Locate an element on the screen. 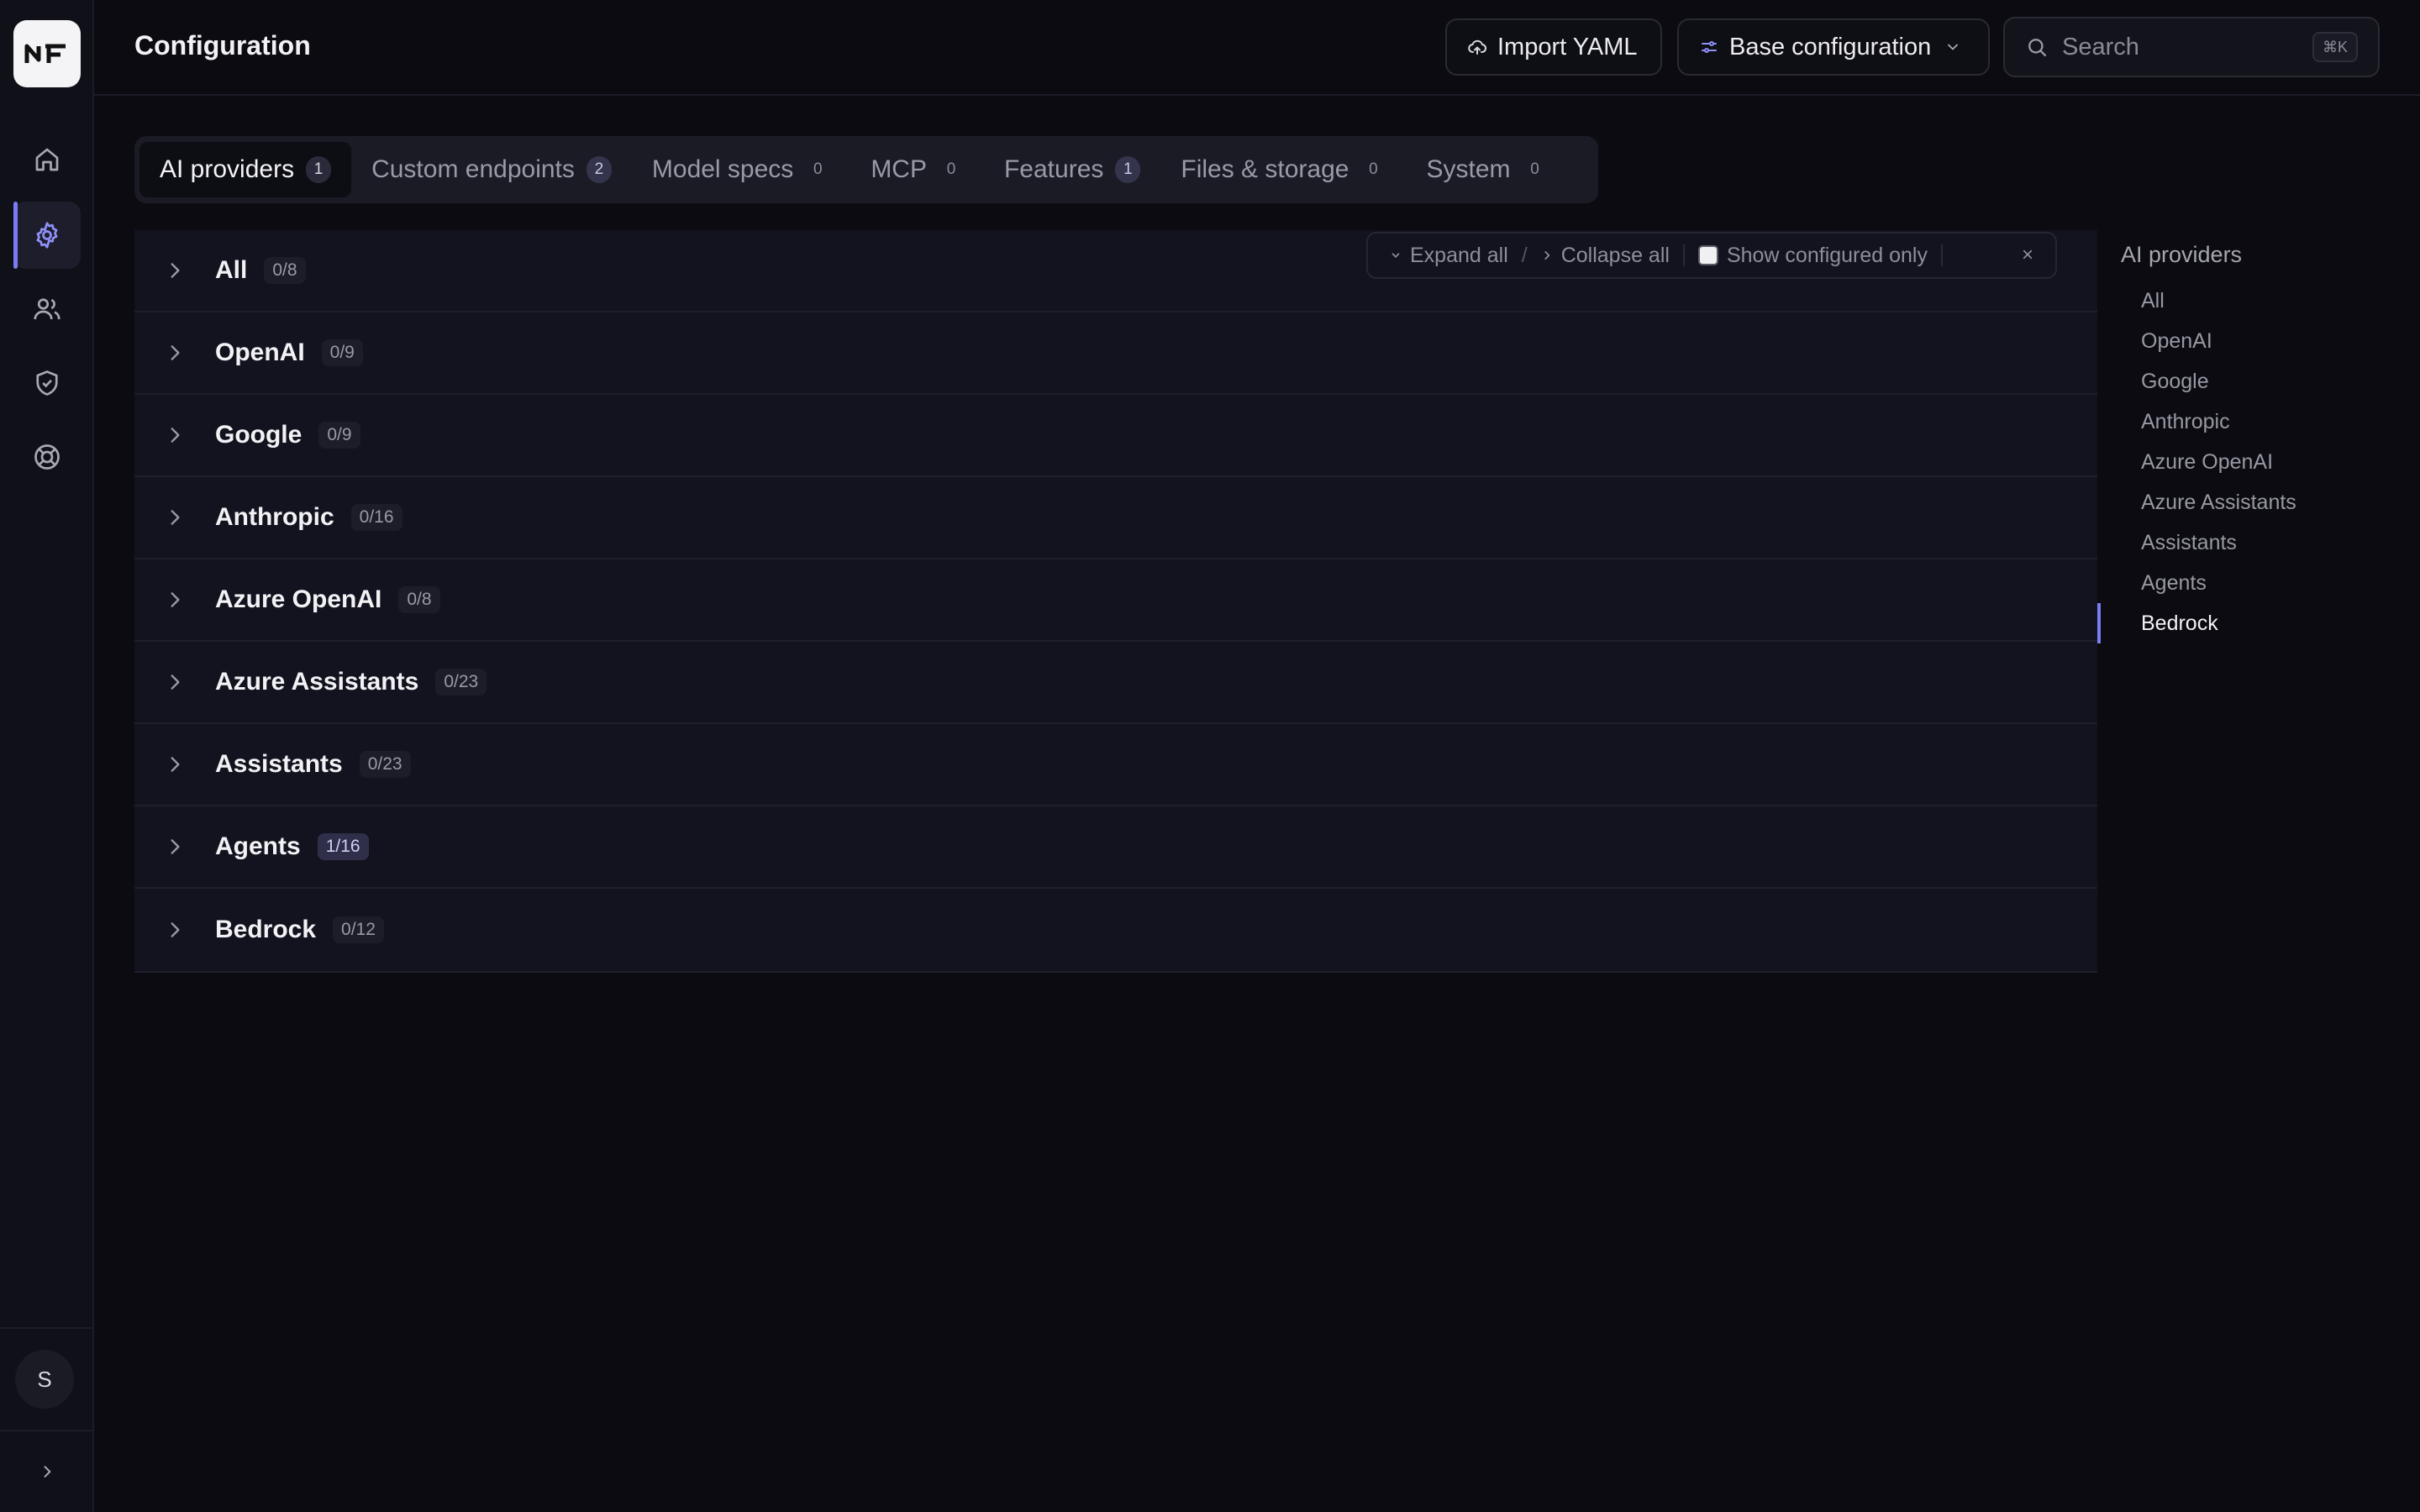 This screenshot has width=2420, height=1512. provider-row: Assistants 0/23 is located at coordinates (1115, 765).